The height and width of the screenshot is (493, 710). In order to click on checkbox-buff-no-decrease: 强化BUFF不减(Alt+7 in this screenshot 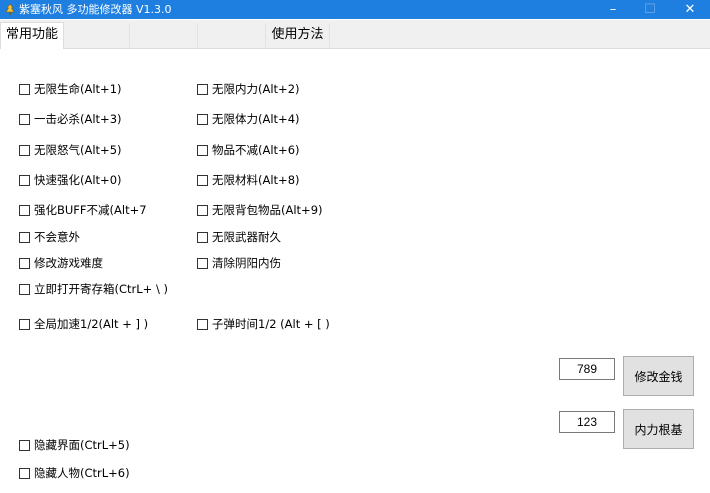, I will do `click(83, 210)`.